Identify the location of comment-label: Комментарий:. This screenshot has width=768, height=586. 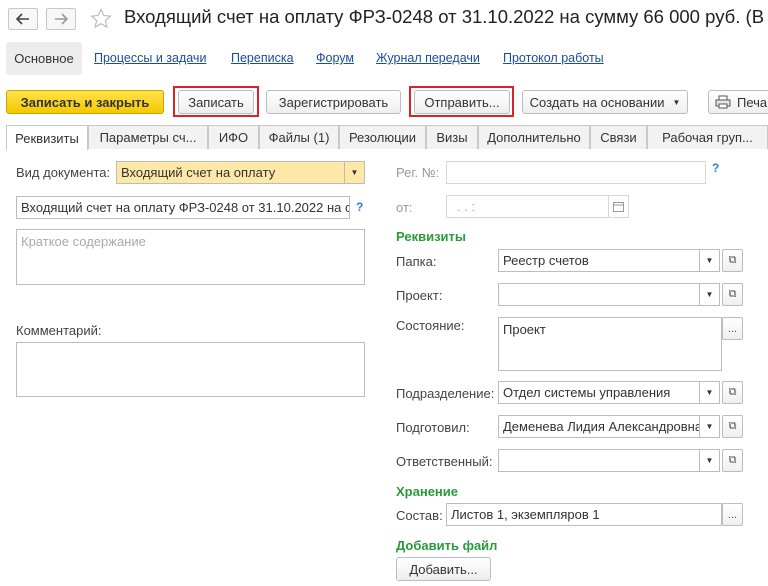
(59, 330).